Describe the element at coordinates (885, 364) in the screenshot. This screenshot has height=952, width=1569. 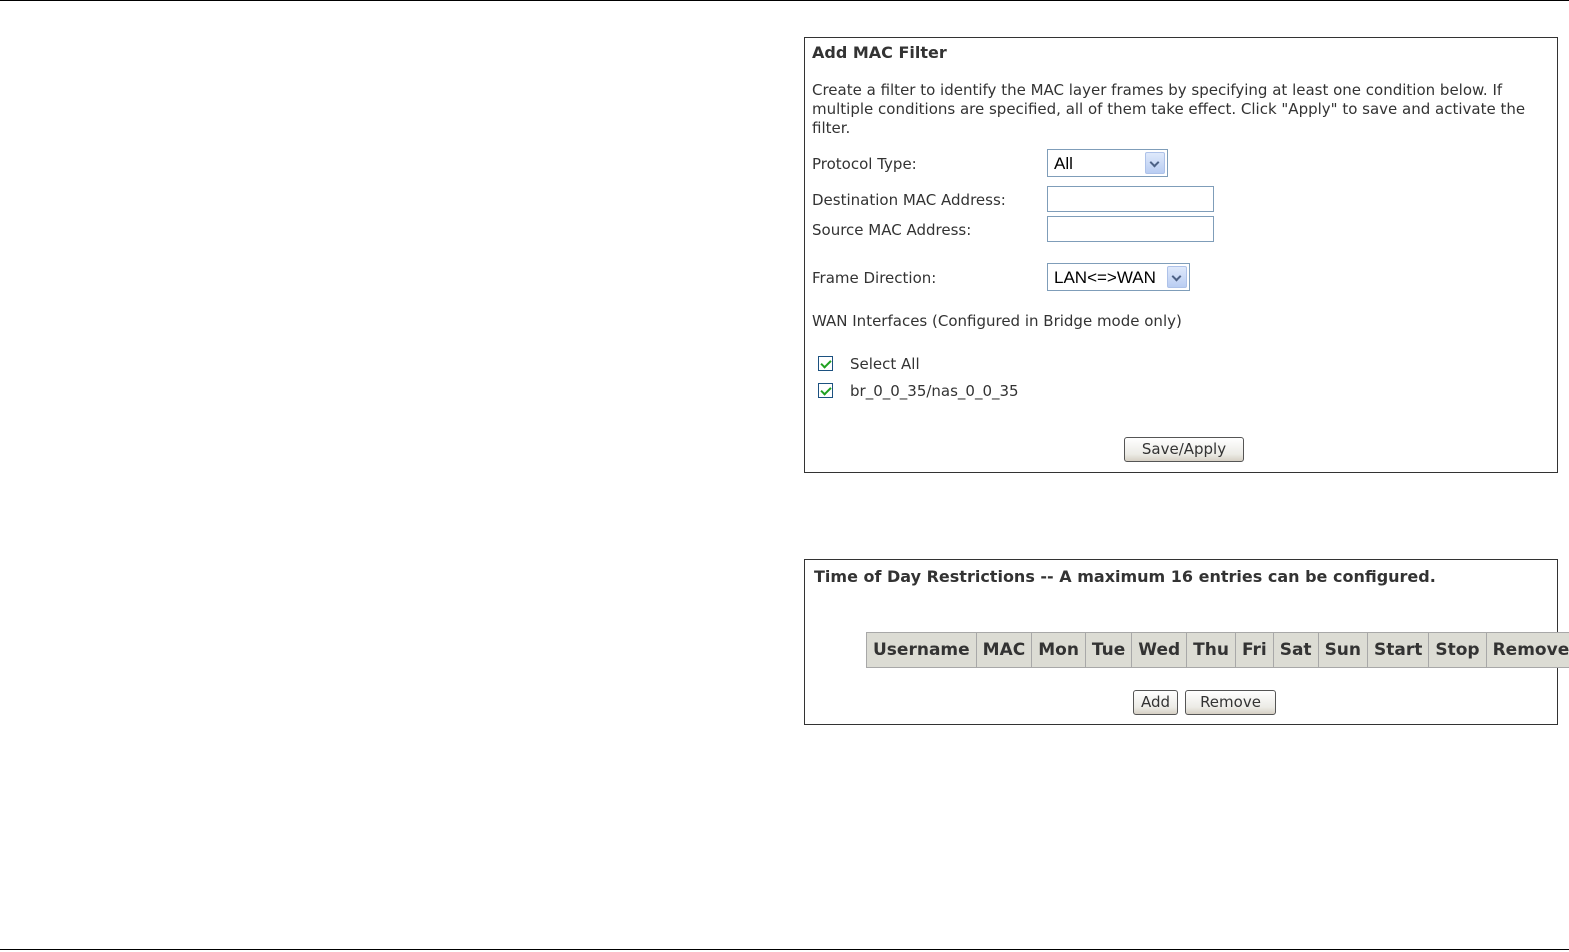
I see `select-all-label: Select All` at that location.